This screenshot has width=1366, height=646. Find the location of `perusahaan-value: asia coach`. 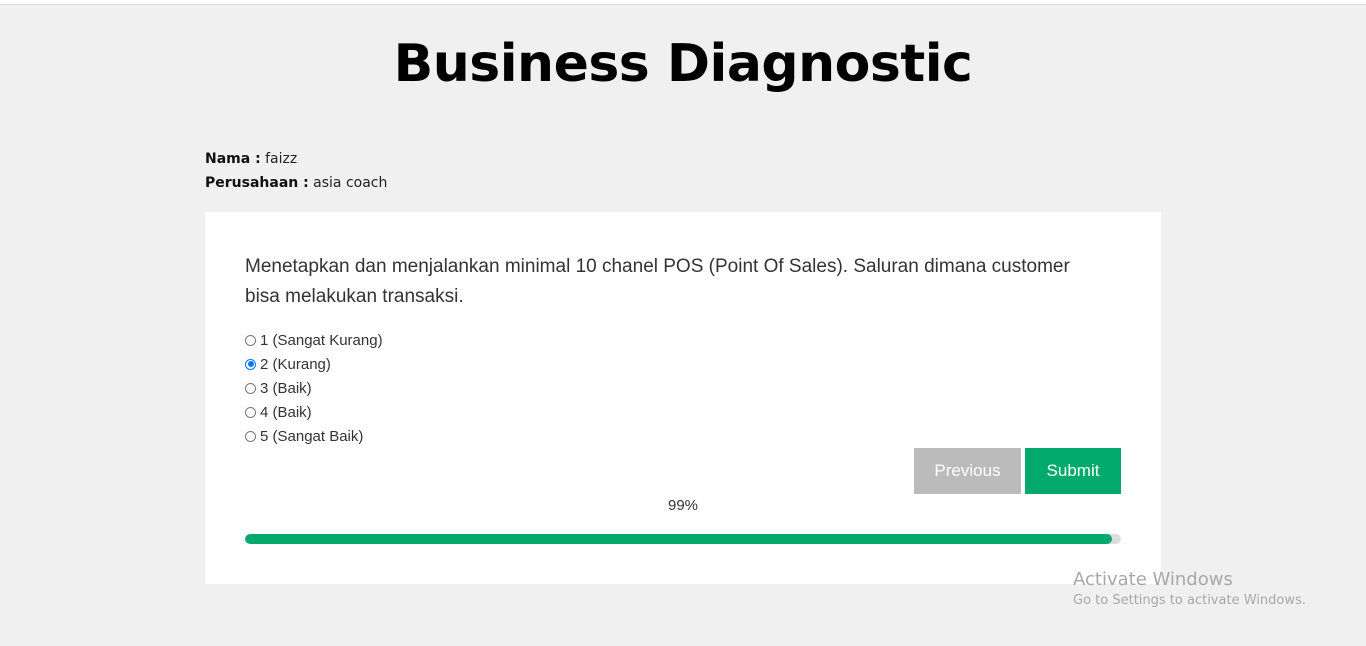

perusahaan-value: asia coach is located at coordinates (350, 183).